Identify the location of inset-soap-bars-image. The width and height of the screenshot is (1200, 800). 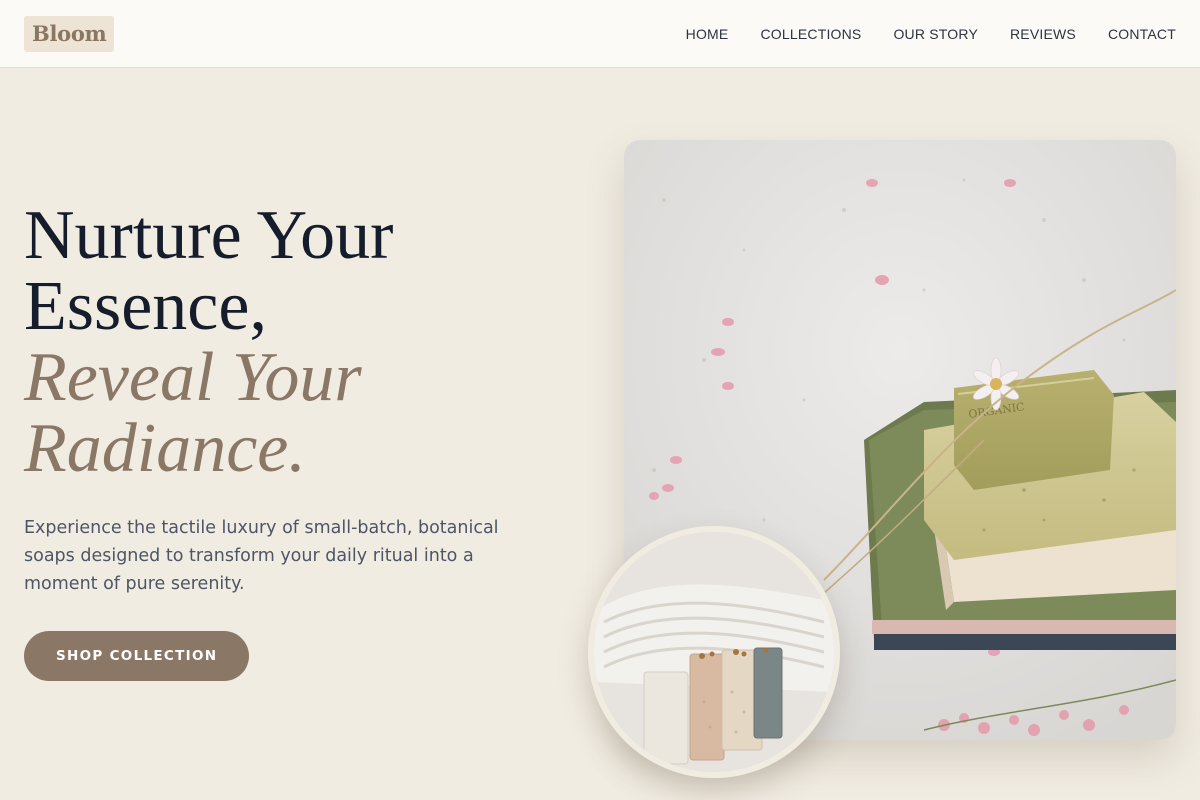
(714, 652).